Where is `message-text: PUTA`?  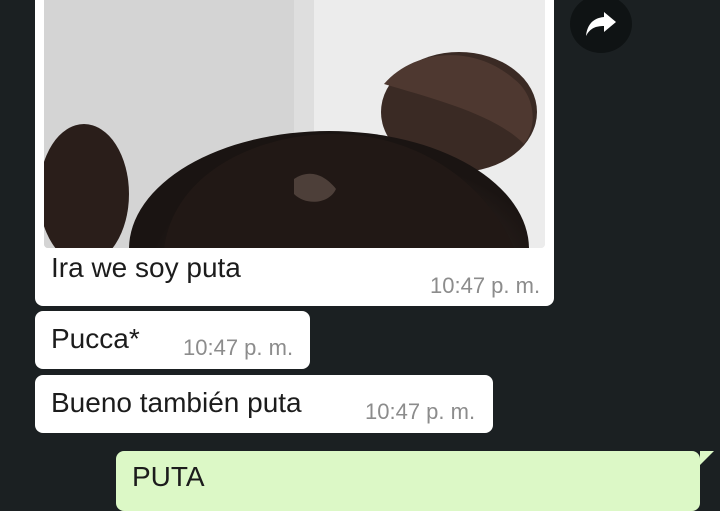
message-text: PUTA is located at coordinates (168, 476).